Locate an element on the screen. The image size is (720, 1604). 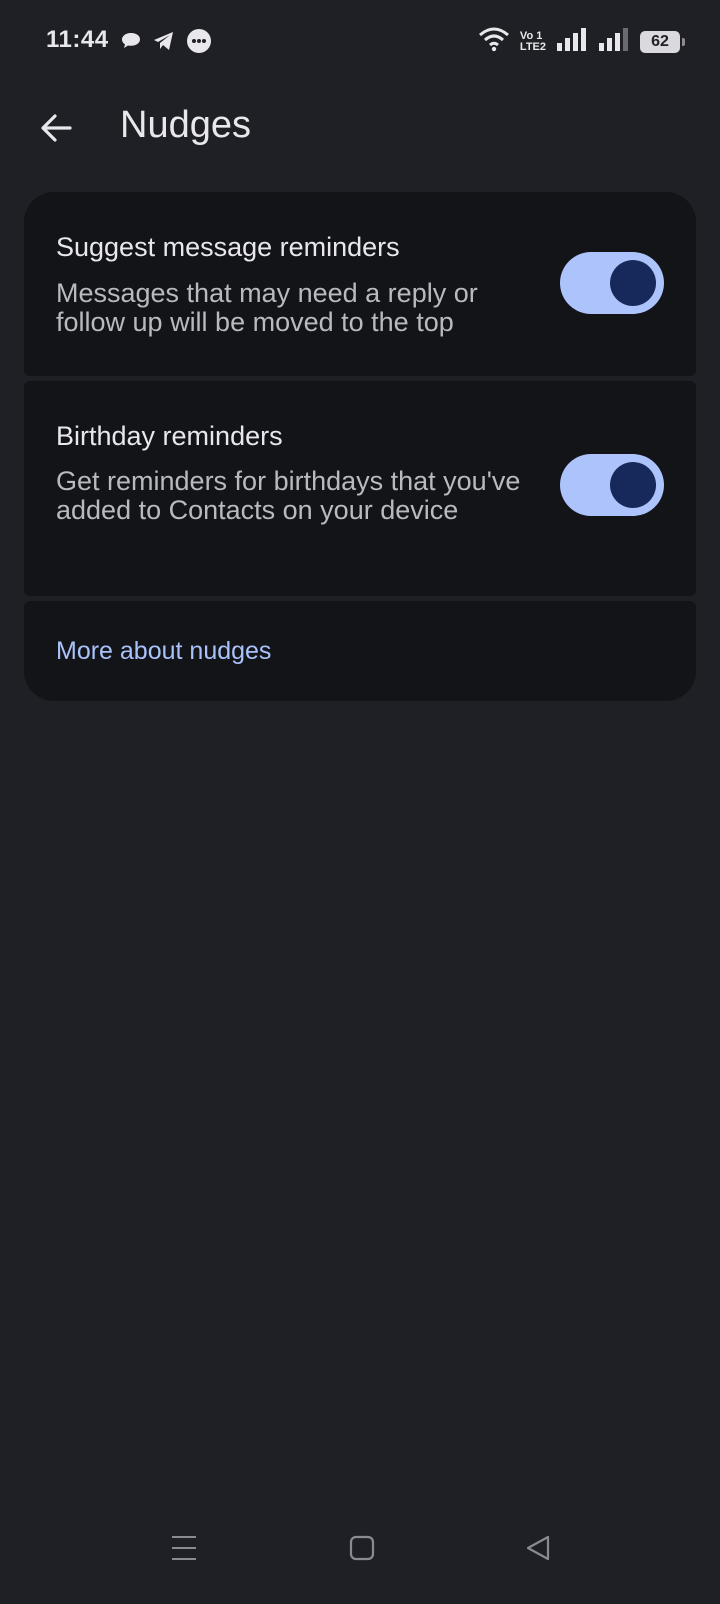
signal-2-icon is located at coordinates (614, 41).